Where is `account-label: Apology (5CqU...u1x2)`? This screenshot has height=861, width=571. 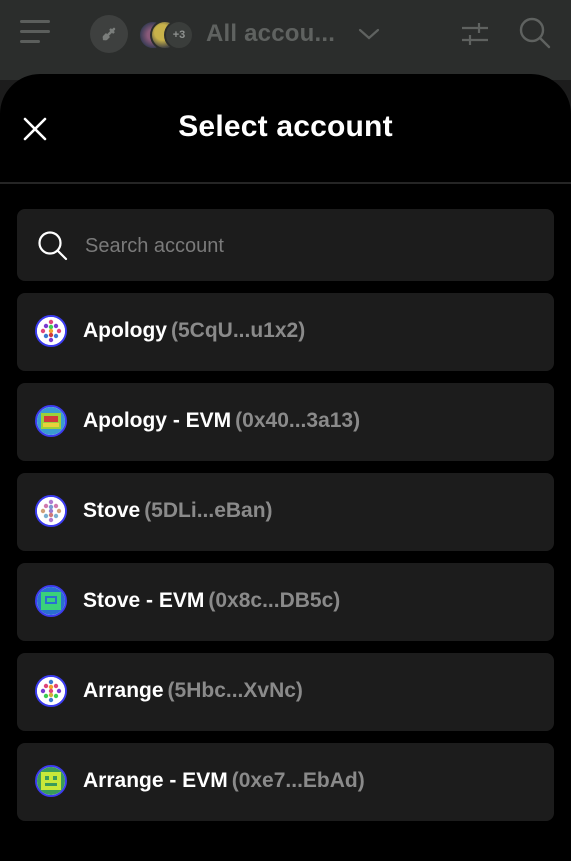
account-label: Apology (5CqU...u1x2) is located at coordinates (194, 331).